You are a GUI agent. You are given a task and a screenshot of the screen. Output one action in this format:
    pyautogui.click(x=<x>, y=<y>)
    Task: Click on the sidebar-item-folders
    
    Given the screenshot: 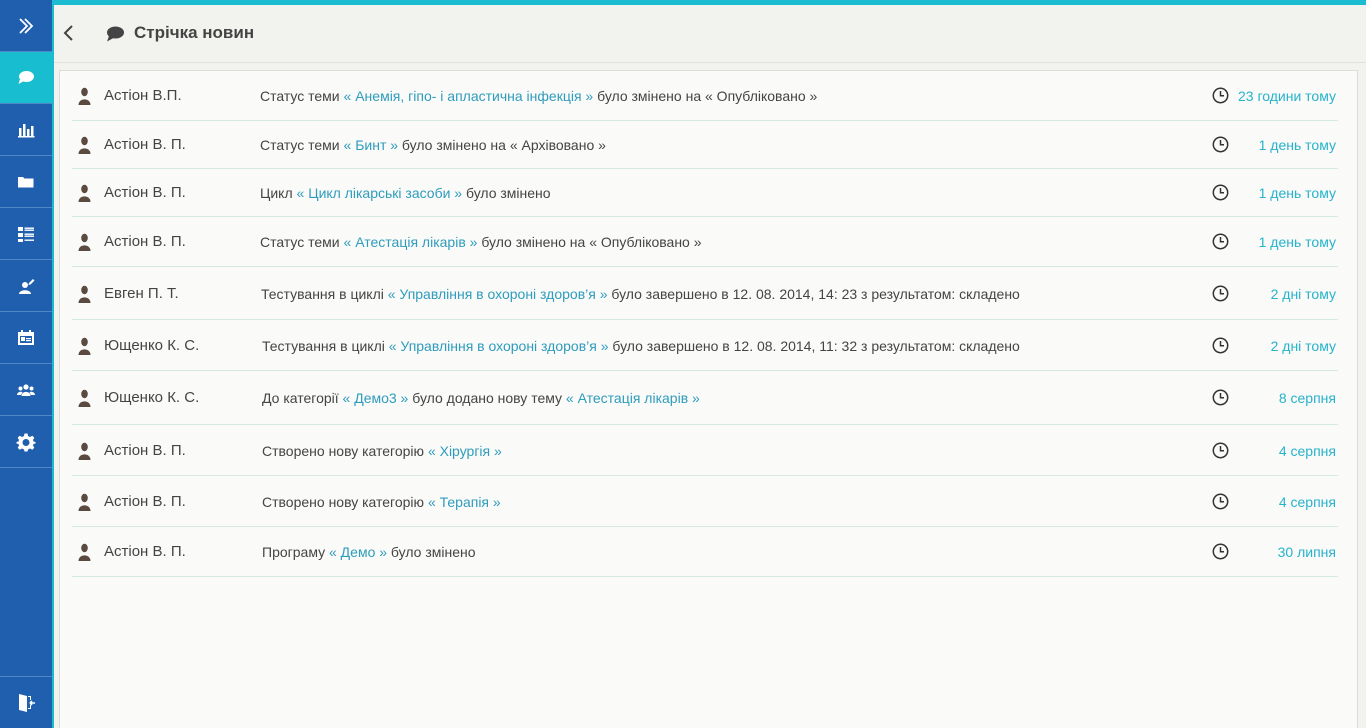 What is the action you would take?
    pyautogui.click(x=26, y=182)
    